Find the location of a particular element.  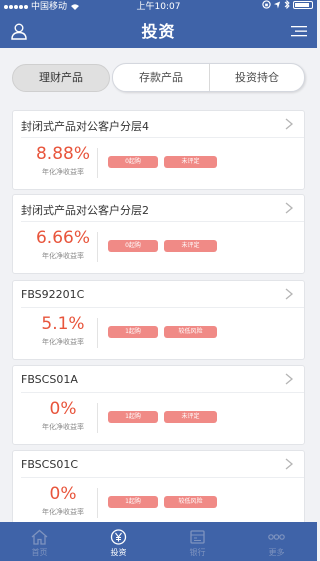

battery-icon is located at coordinates (303, 4).